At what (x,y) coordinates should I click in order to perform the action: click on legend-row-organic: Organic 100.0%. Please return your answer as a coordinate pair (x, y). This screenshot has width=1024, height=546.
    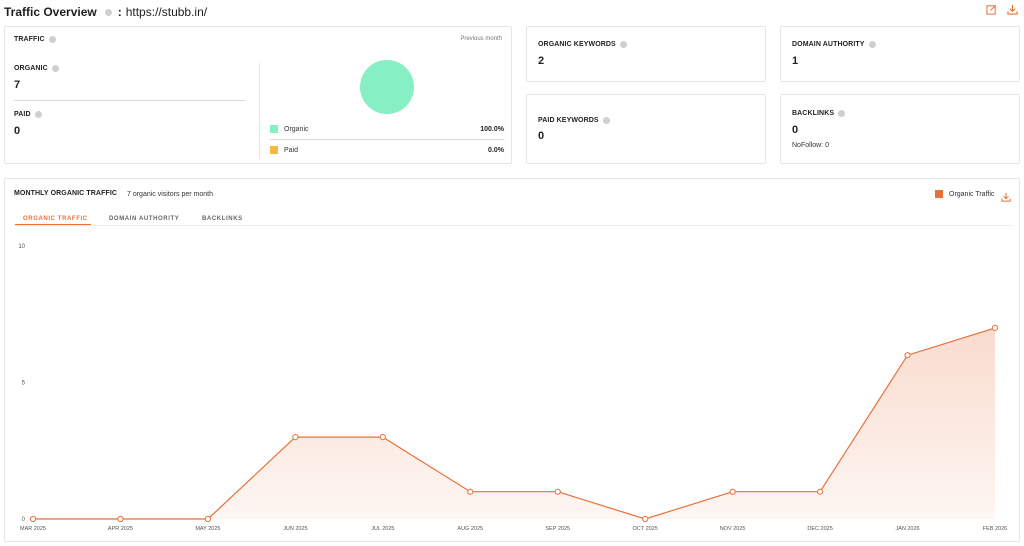
    Looking at the image, I should click on (387, 129).